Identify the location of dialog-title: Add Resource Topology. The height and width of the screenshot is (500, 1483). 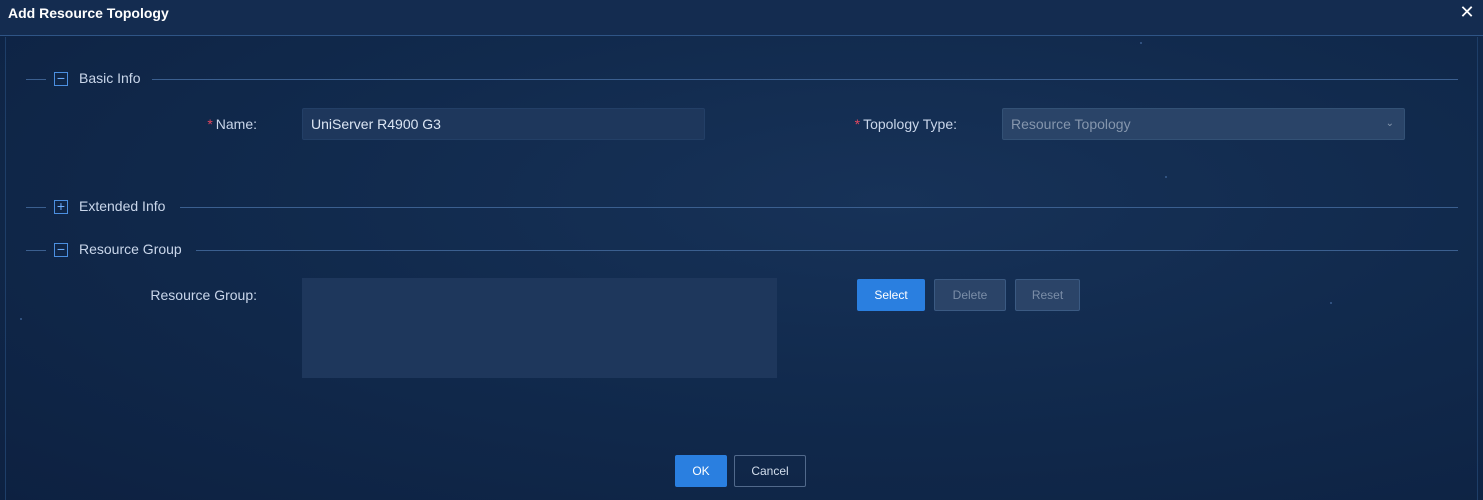
(88, 13).